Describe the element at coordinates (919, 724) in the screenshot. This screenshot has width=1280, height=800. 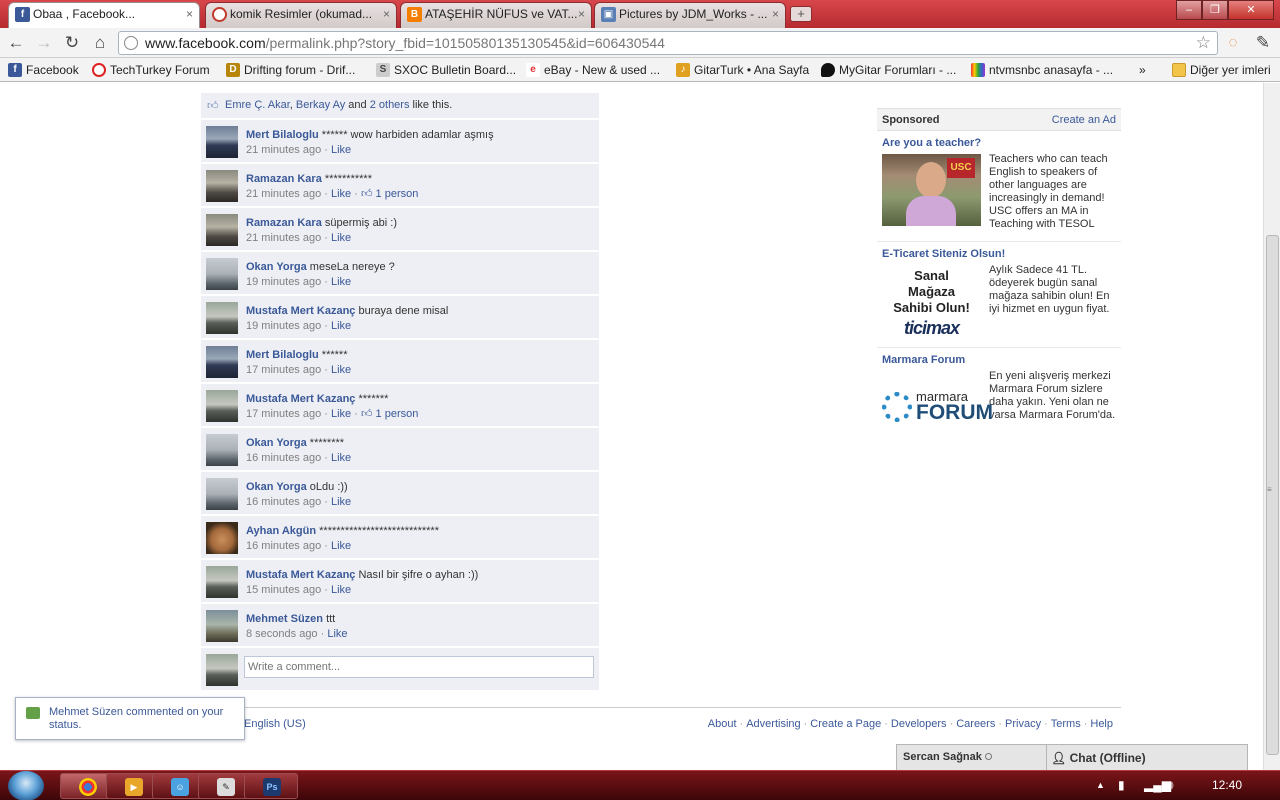
I see `footer-link: Developers` at that location.